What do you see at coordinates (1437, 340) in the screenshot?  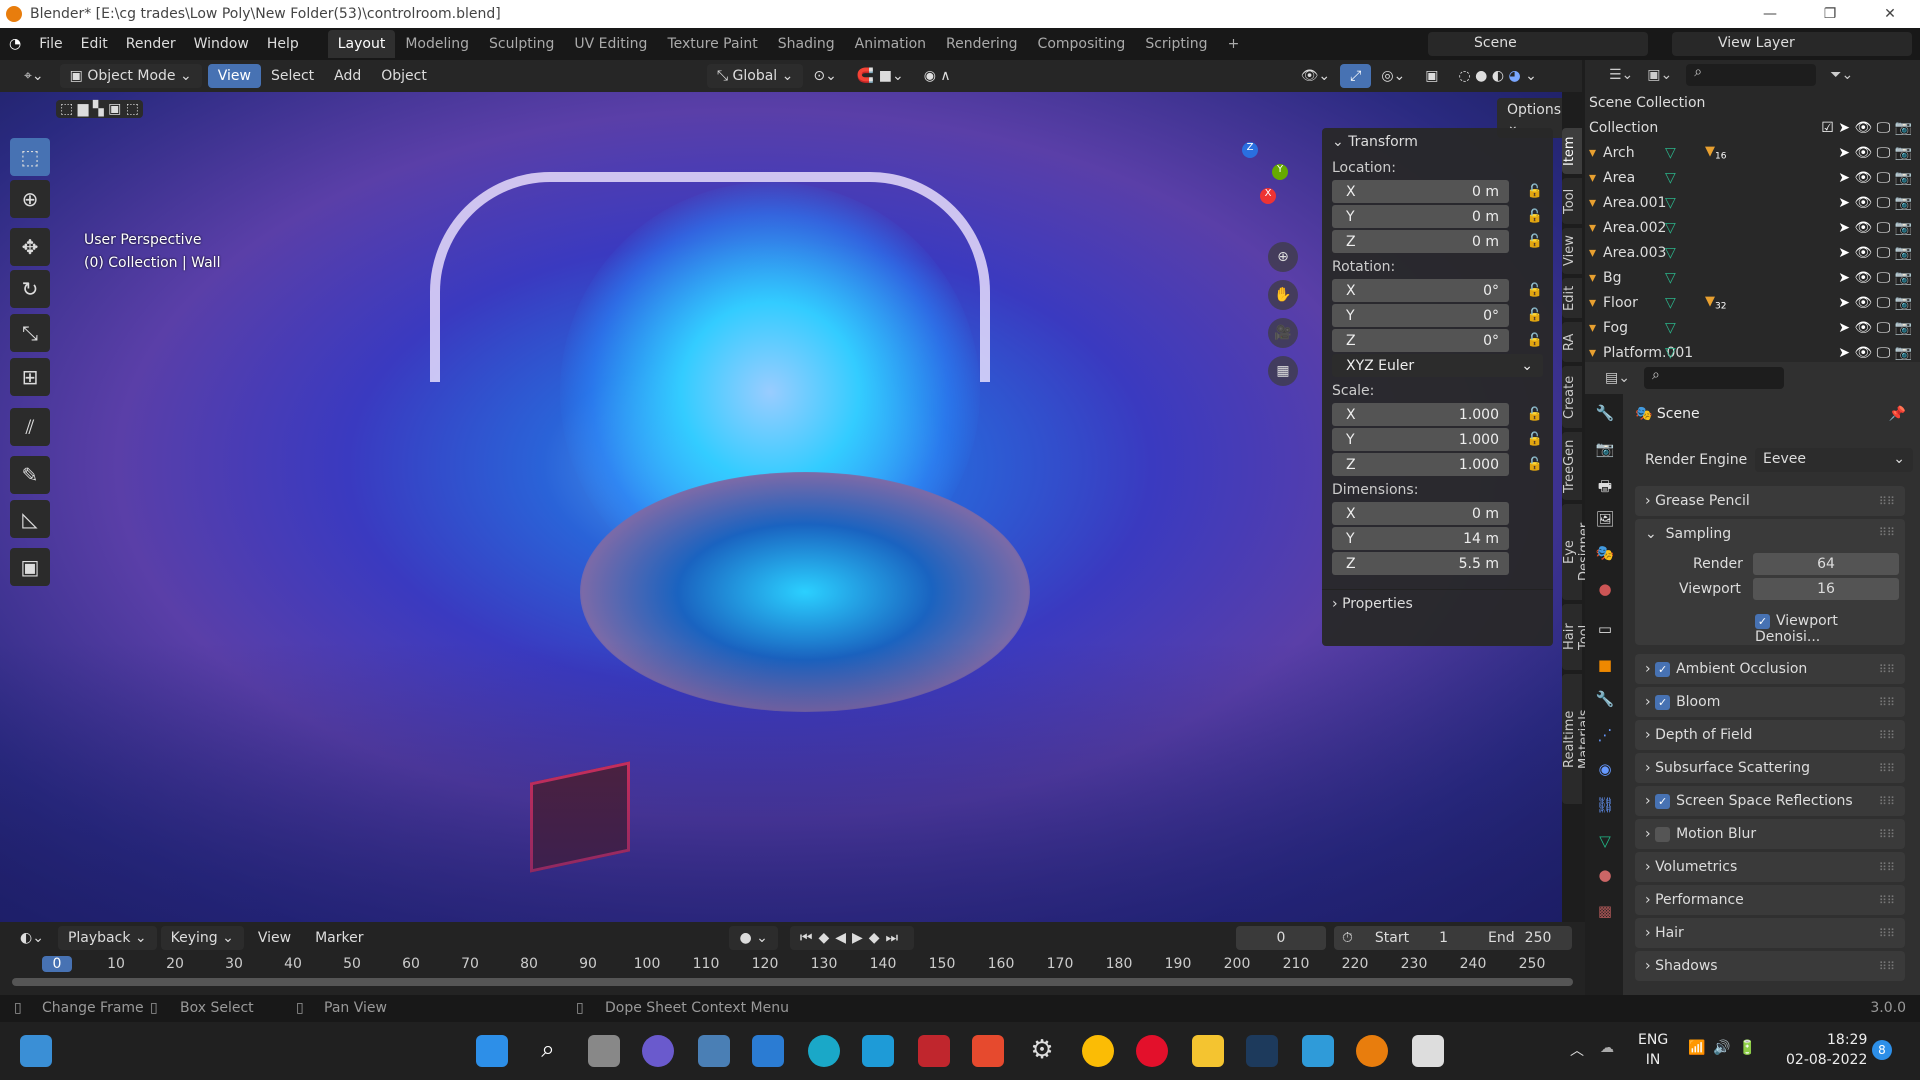 I see `rot-z-field: Z 0° 🔓` at bounding box center [1437, 340].